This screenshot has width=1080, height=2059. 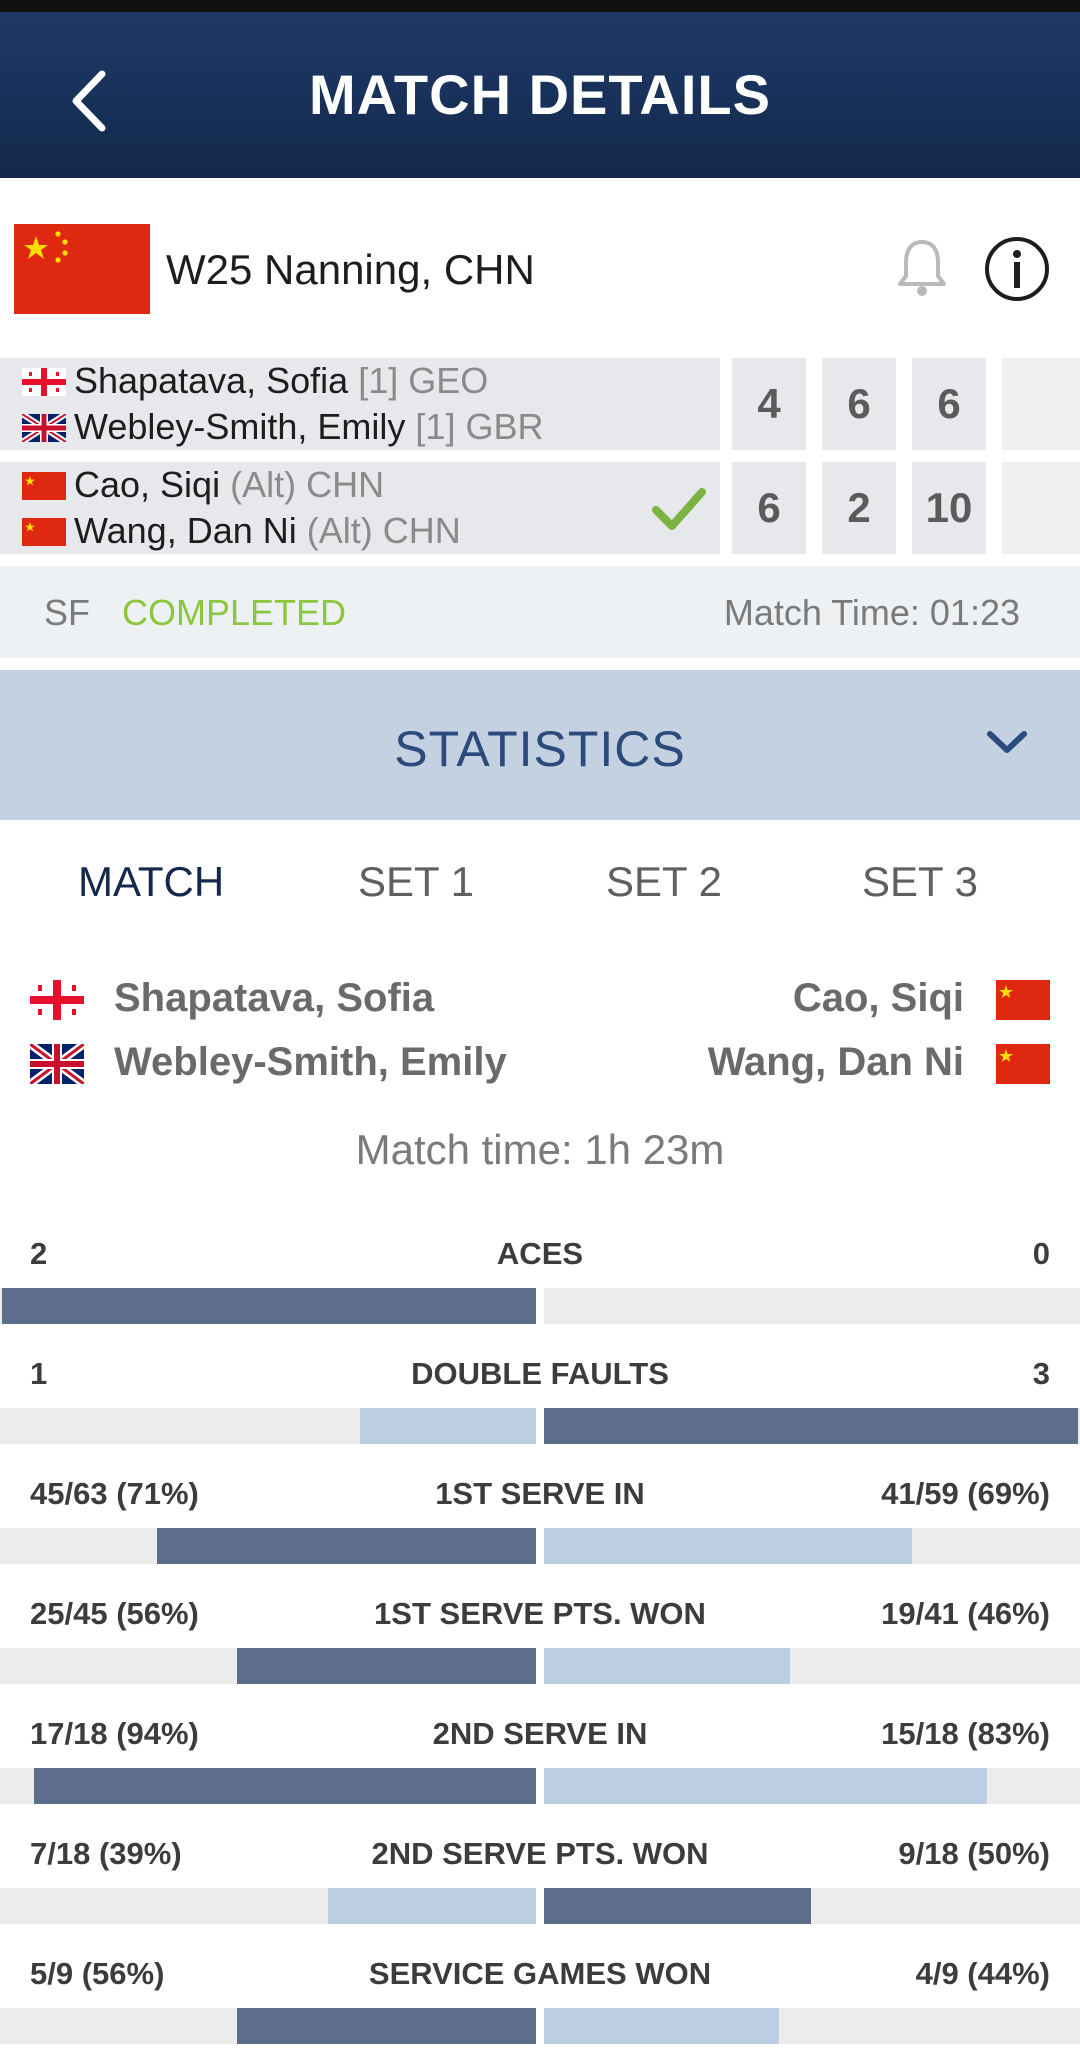 I want to click on bell-icon, so click(x=922, y=268).